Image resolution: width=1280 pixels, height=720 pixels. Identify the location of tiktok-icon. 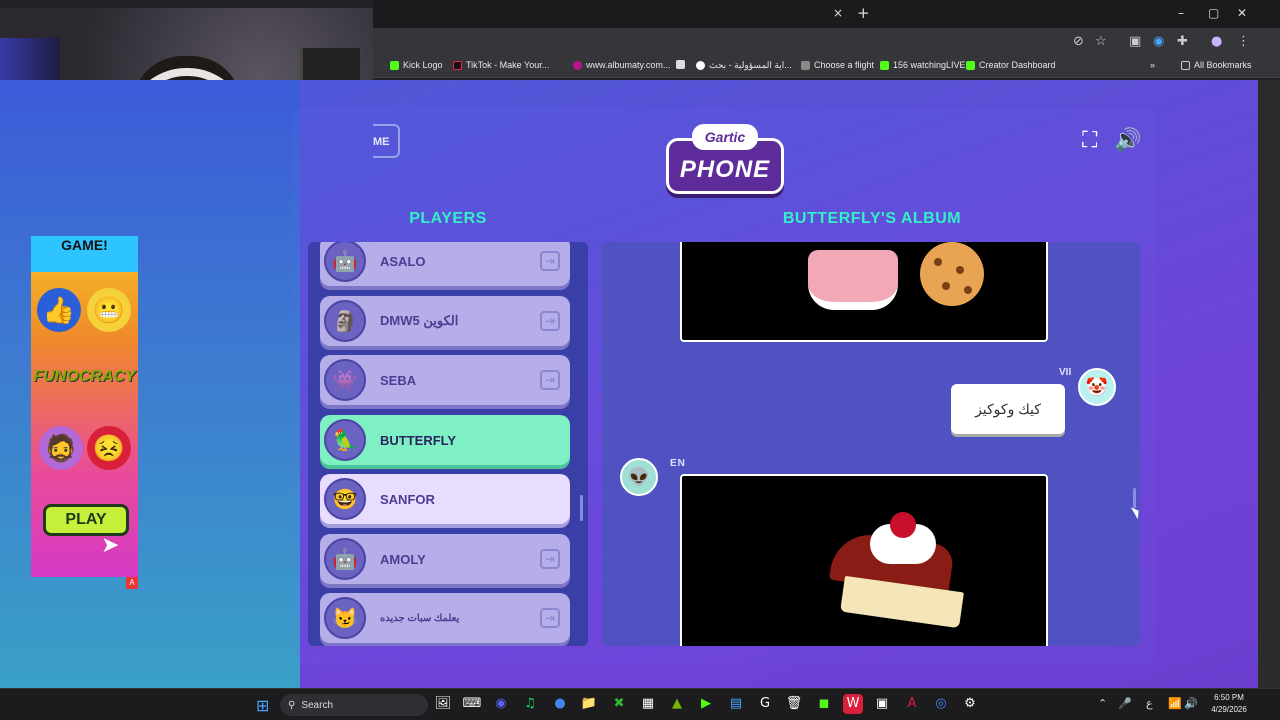
(457, 65).